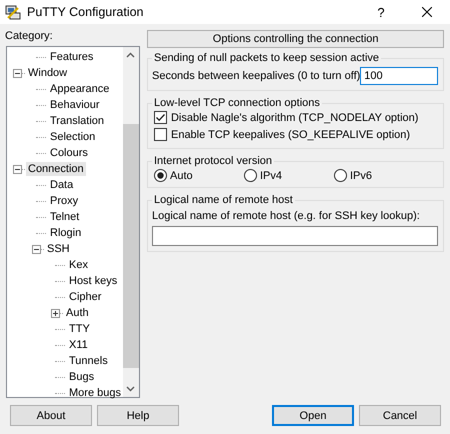 Image resolution: width=450 pixels, height=434 pixels. Describe the element at coordinates (56, 169) in the screenshot. I see `tree-item: Connection` at that location.